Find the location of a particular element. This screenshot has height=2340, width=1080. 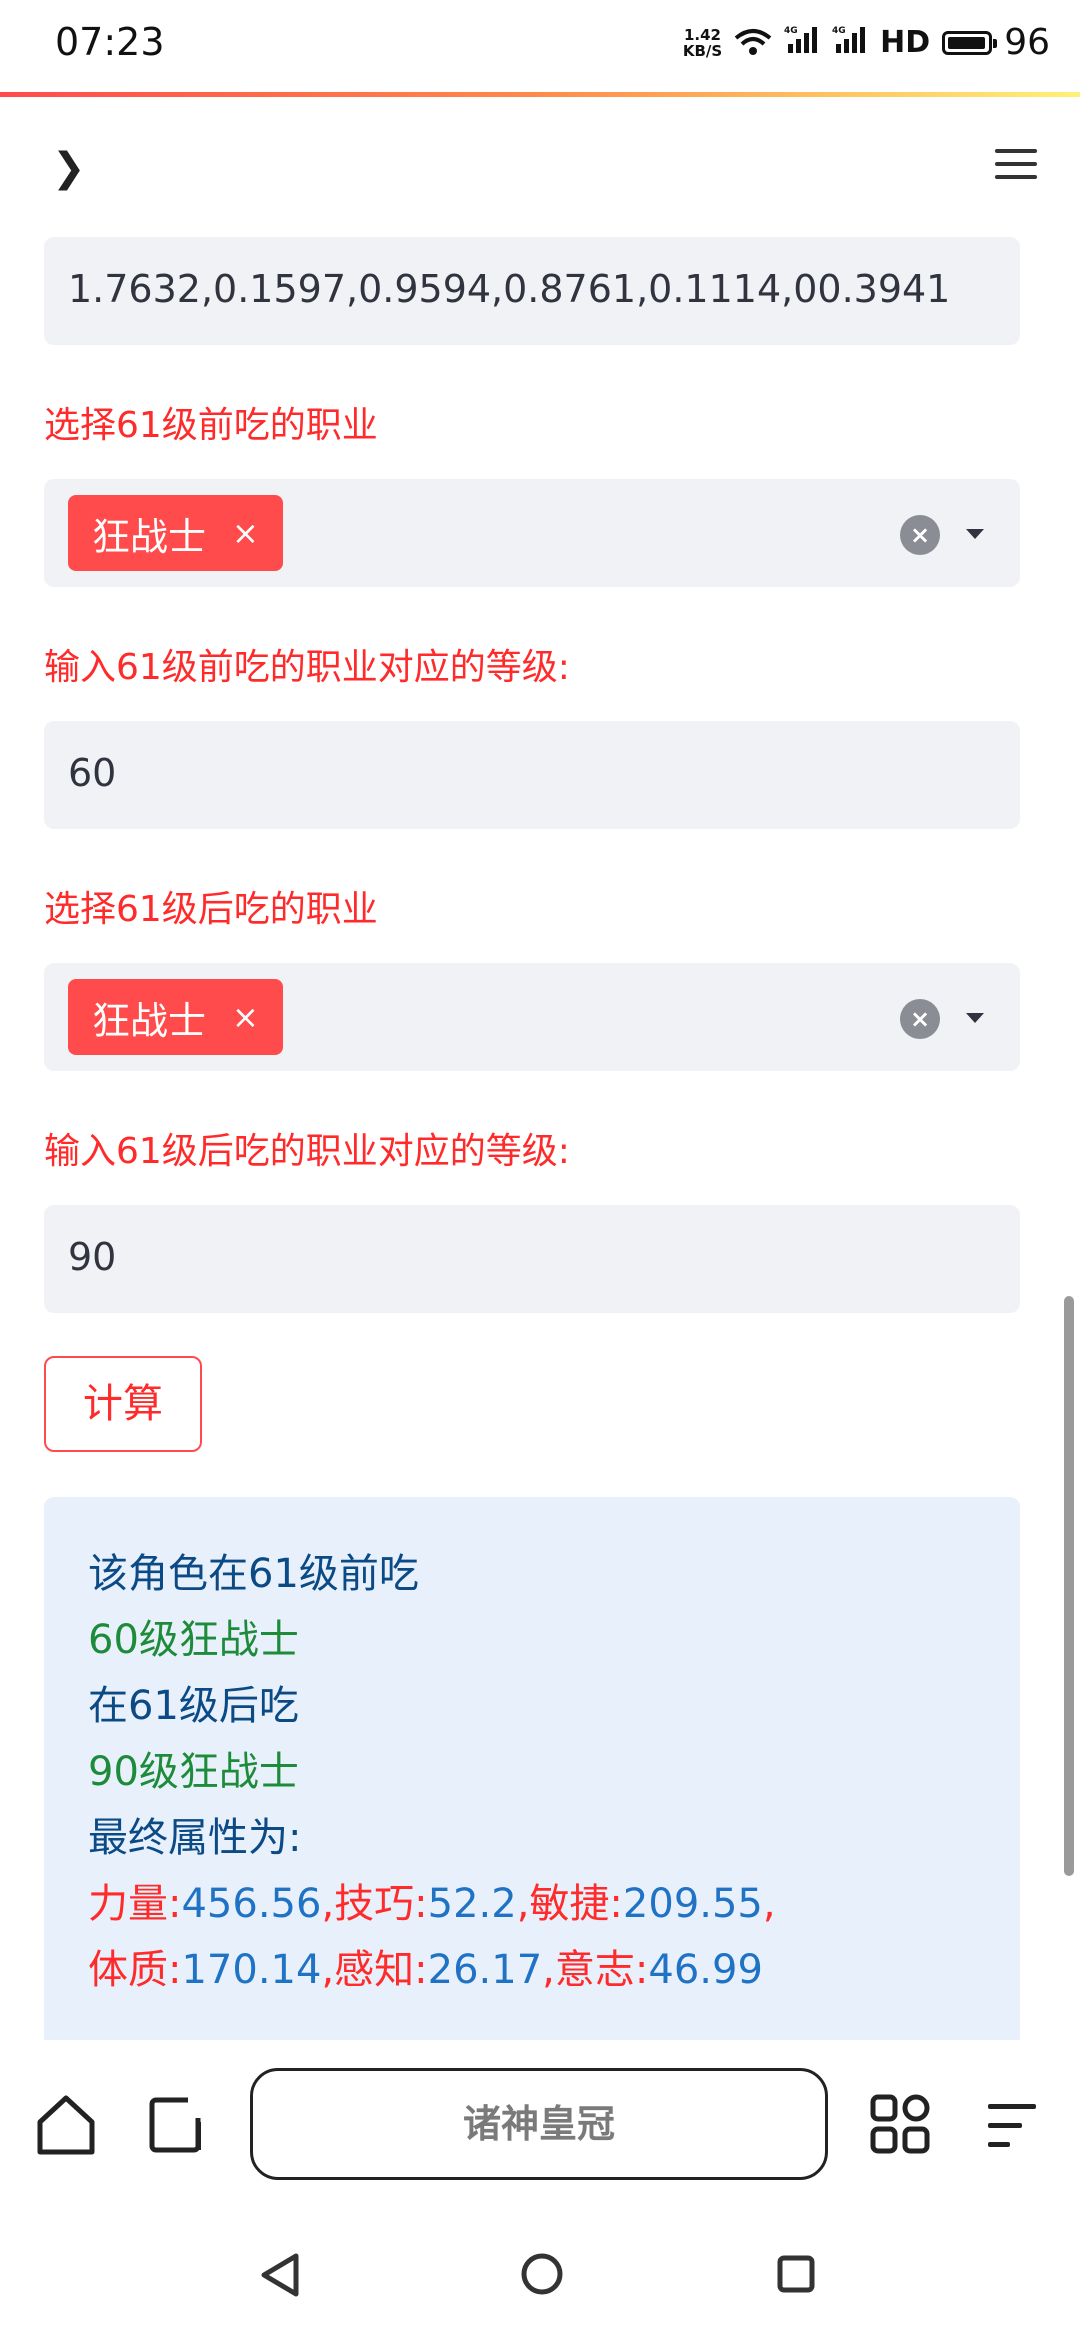

calculate-button: 计算 is located at coordinates (123, 1404).